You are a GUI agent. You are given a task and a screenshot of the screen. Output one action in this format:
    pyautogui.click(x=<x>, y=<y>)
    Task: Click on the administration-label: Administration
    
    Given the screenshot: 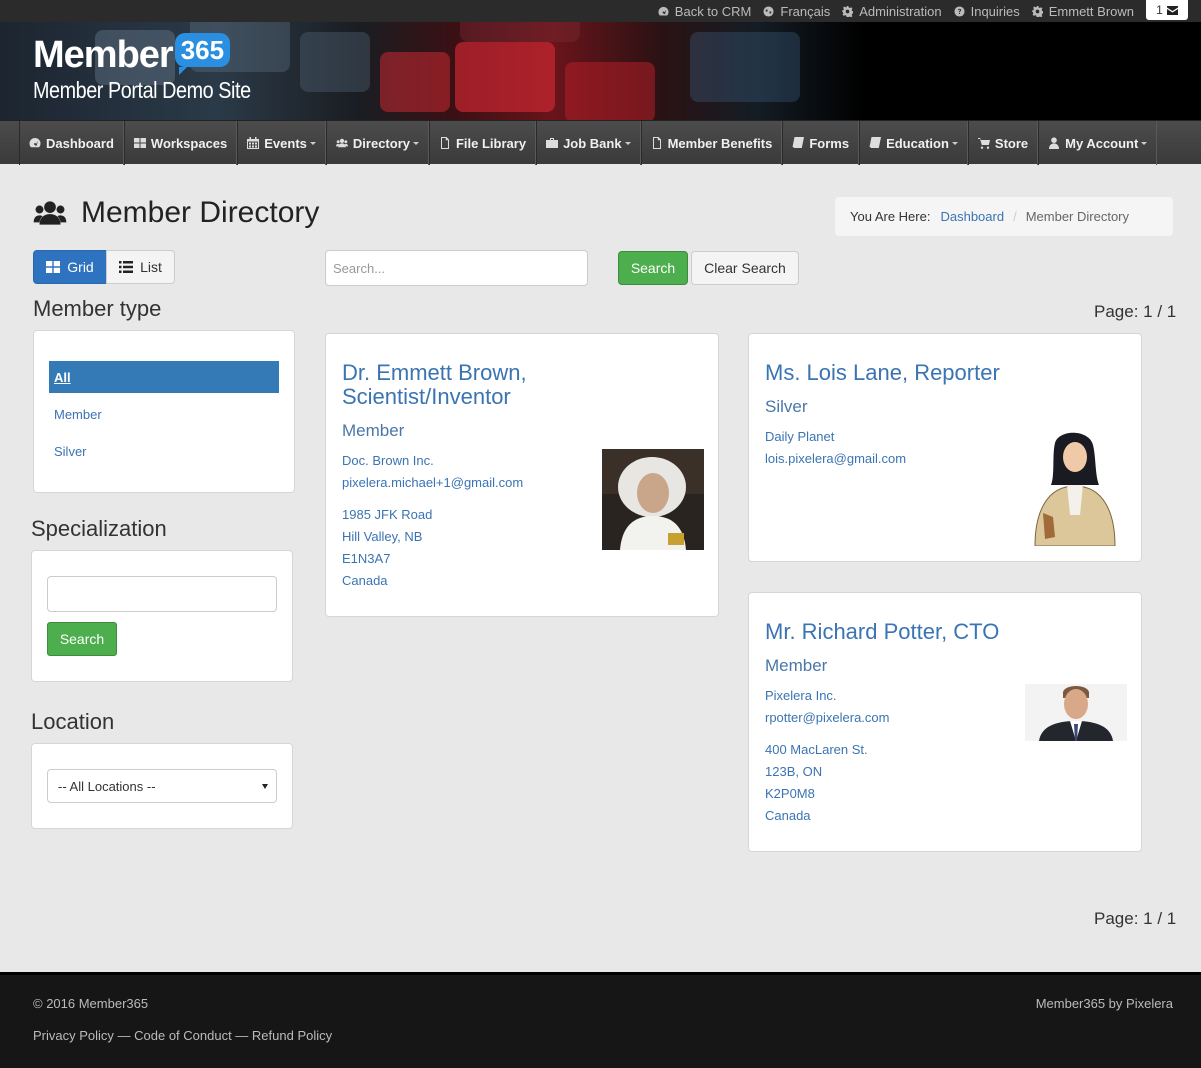 What is the action you would take?
    pyautogui.click(x=900, y=11)
    